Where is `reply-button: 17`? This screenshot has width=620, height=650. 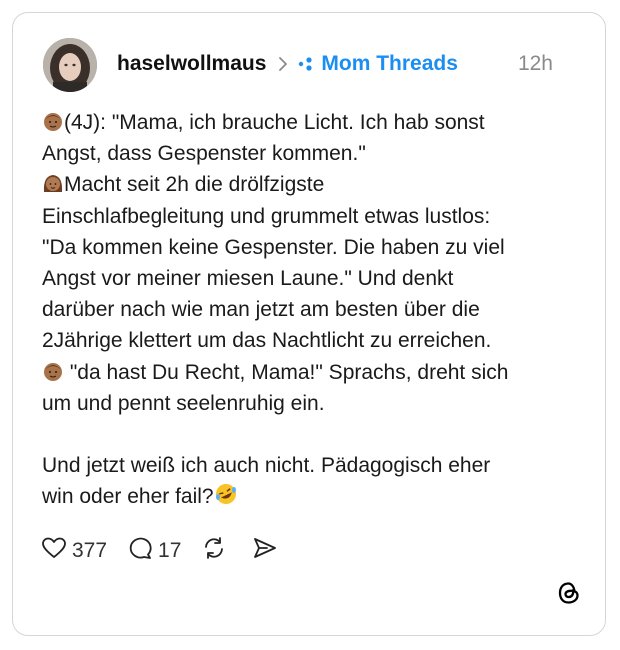 reply-button: 17 is located at coordinates (154, 551).